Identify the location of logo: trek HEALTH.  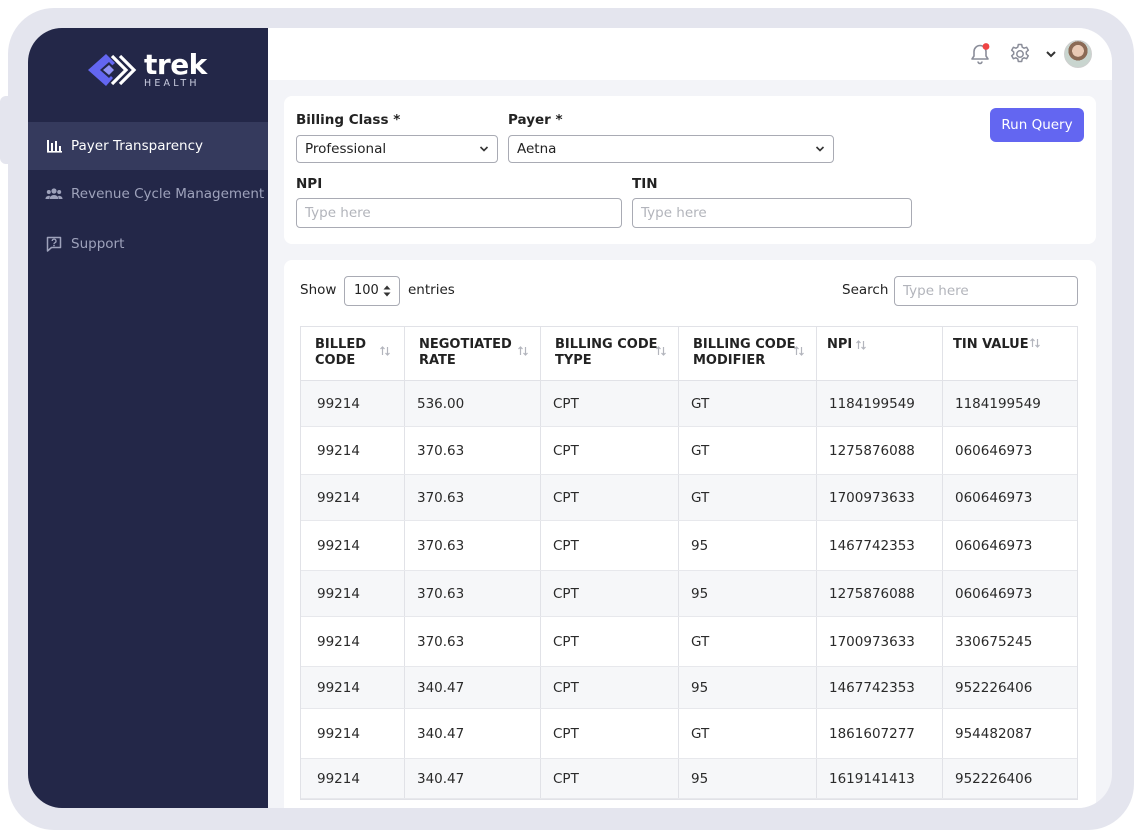
(146, 70).